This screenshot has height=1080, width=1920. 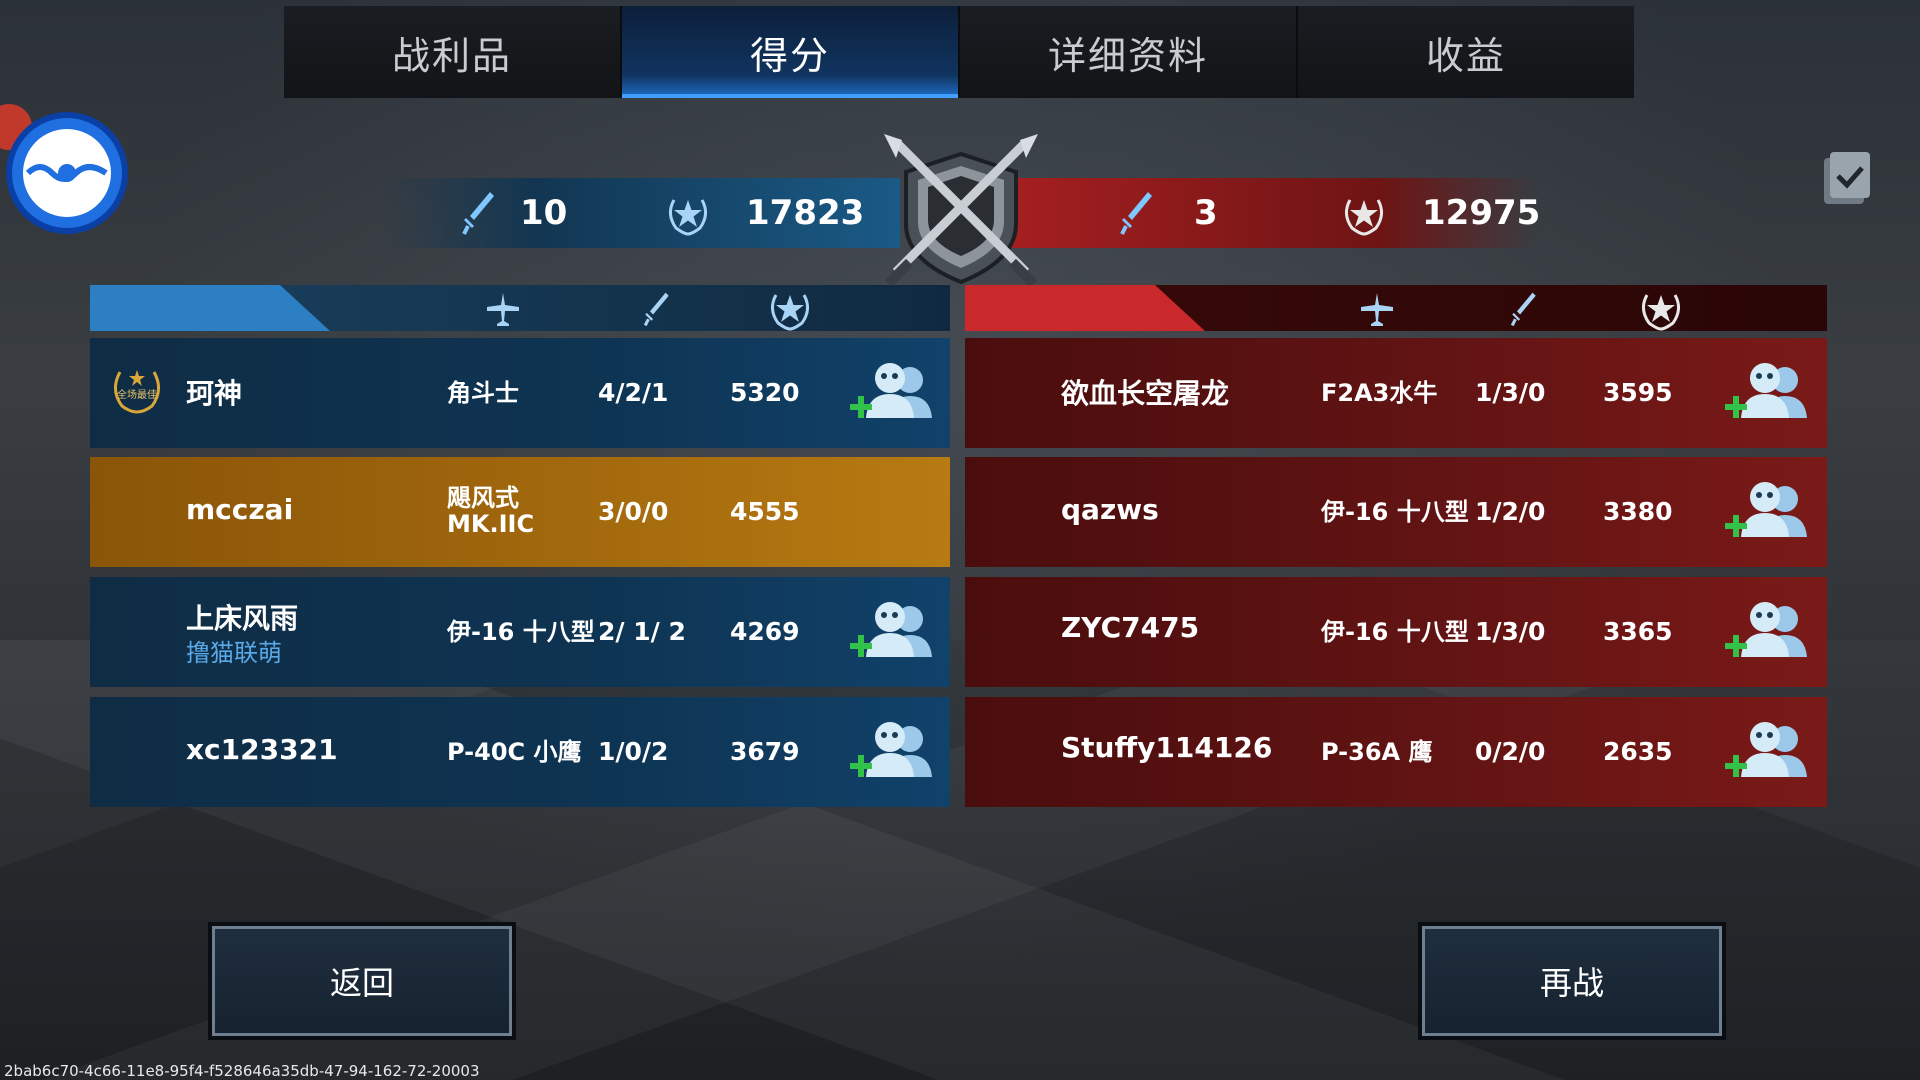 What do you see at coordinates (1145, 393) in the screenshot?
I see `player-name: 欲血长空屠龙` at bounding box center [1145, 393].